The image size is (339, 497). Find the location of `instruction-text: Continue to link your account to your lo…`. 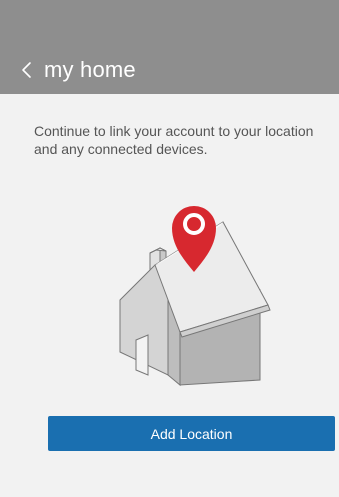

instruction-text: Continue to link your account to your lo… is located at coordinates (174, 140).